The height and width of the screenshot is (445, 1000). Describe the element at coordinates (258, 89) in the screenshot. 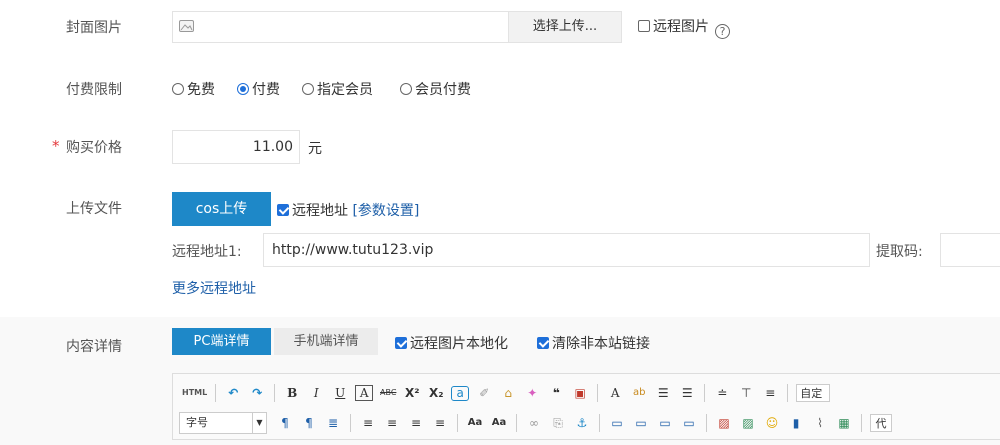

I see `payment-option-paid: 付费` at that location.